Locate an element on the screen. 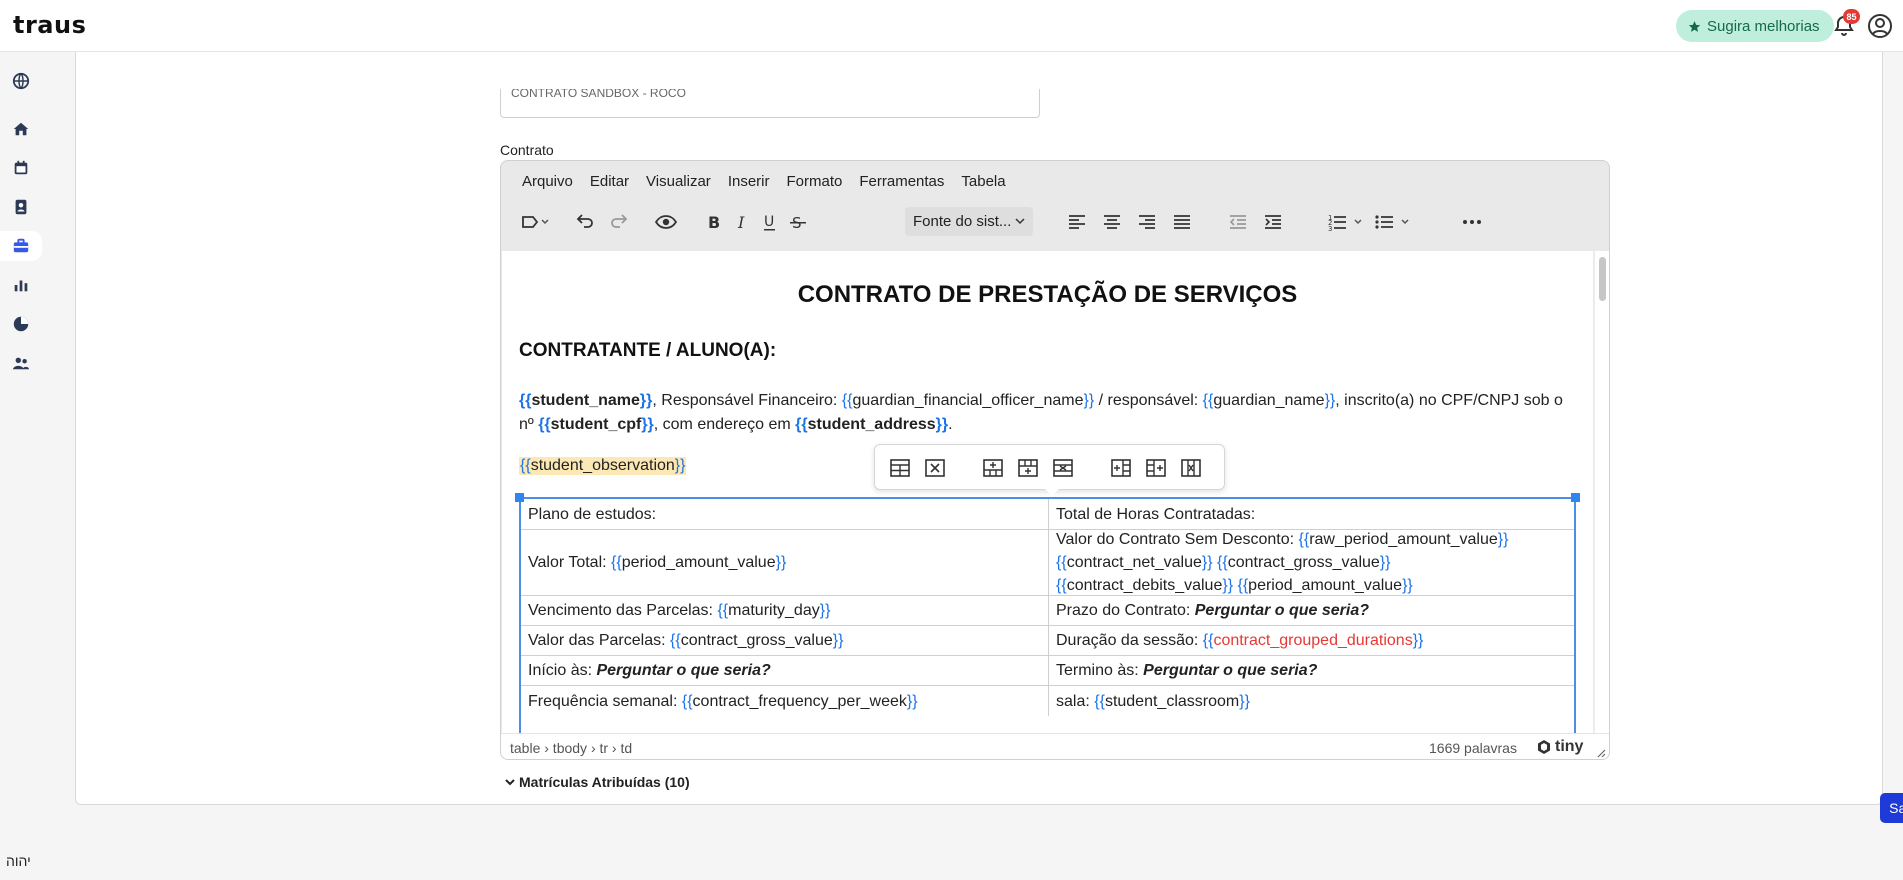 The image size is (1903, 880). cell-label: Frequência semanal: is located at coordinates (605, 701).